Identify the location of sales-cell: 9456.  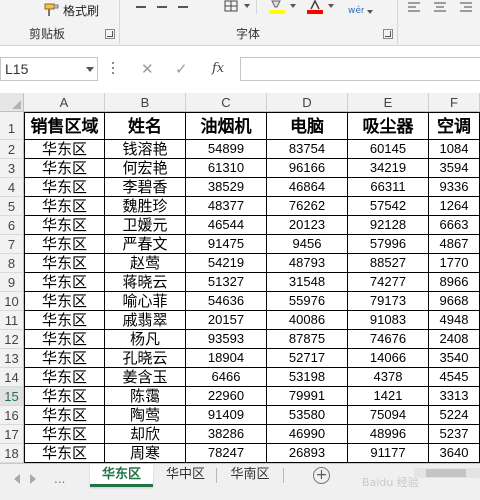
(307, 244).